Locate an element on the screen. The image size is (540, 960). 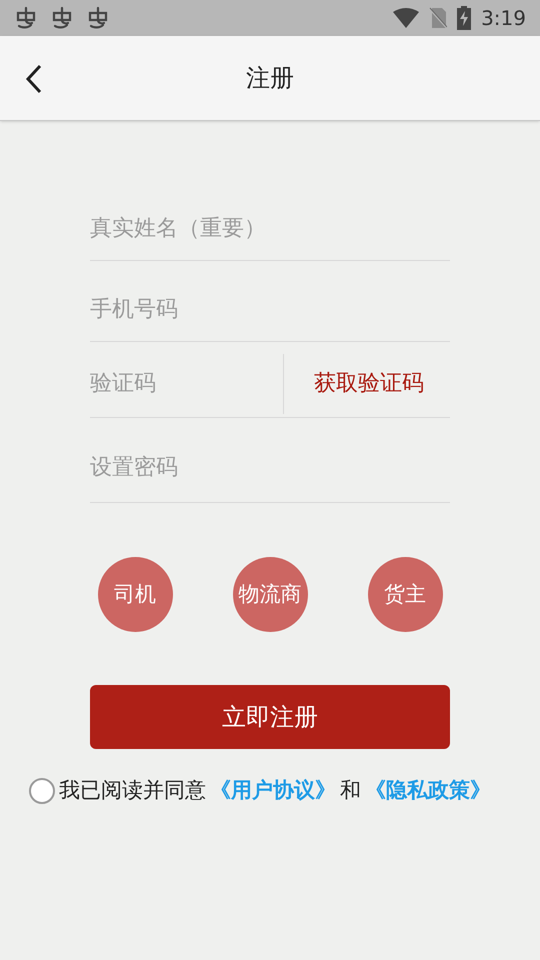
input-field: 真实姓名（重要） is located at coordinates (270, 228).